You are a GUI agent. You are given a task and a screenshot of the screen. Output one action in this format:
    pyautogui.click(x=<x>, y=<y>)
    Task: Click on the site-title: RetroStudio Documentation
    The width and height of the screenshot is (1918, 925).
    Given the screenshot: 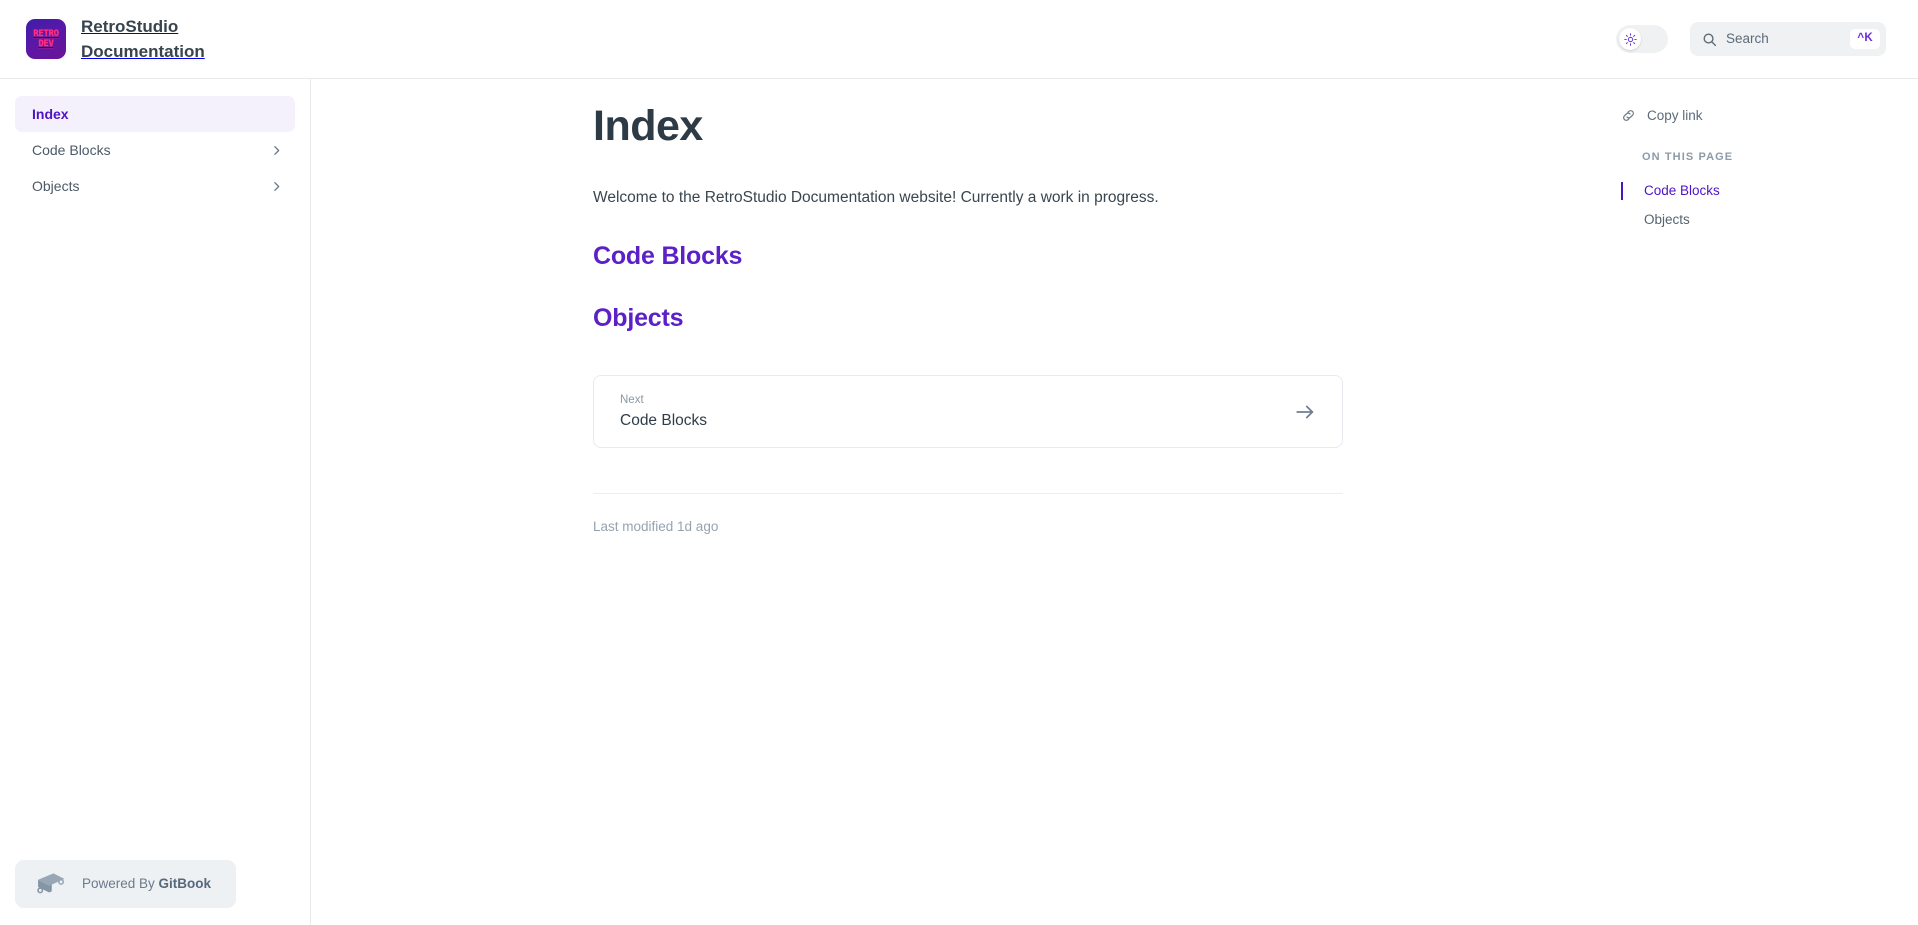 What is the action you would take?
    pyautogui.click(x=143, y=39)
    